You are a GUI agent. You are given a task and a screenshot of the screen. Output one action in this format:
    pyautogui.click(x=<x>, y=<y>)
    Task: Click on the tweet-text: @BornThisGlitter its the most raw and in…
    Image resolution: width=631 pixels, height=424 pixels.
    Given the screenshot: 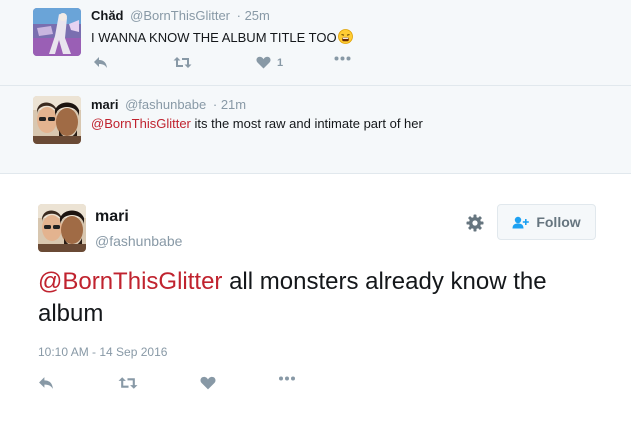 What is the action you would take?
    pyautogui.click(x=257, y=123)
    